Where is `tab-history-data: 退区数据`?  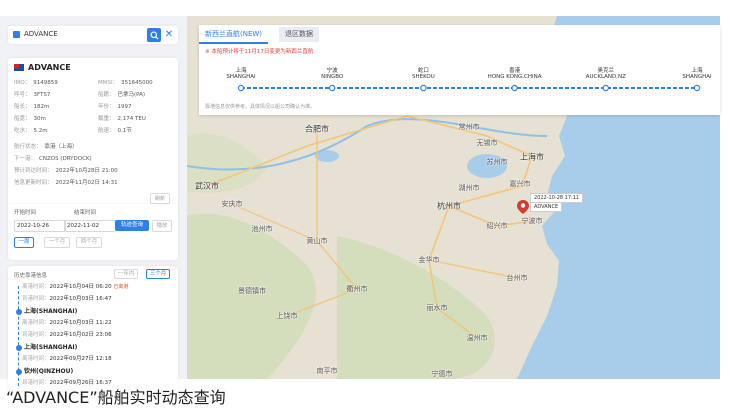 tab-history-data: 退区数据 is located at coordinates (299, 34).